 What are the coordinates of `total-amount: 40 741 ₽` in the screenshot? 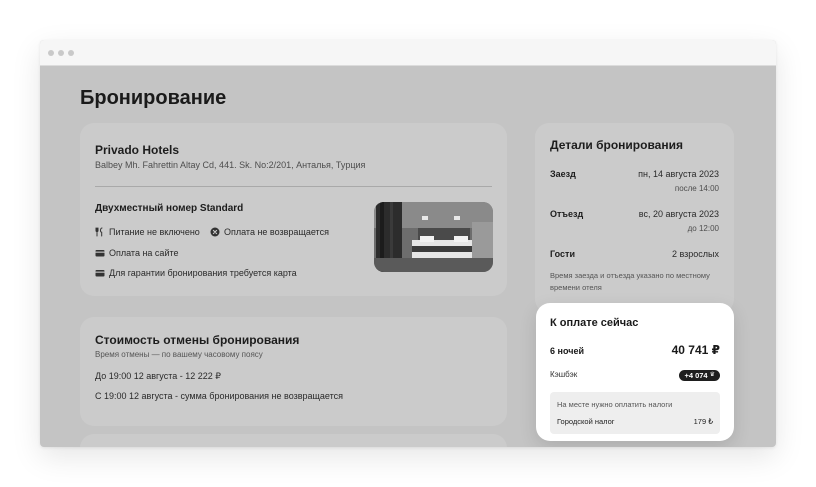 It's located at (695, 350).